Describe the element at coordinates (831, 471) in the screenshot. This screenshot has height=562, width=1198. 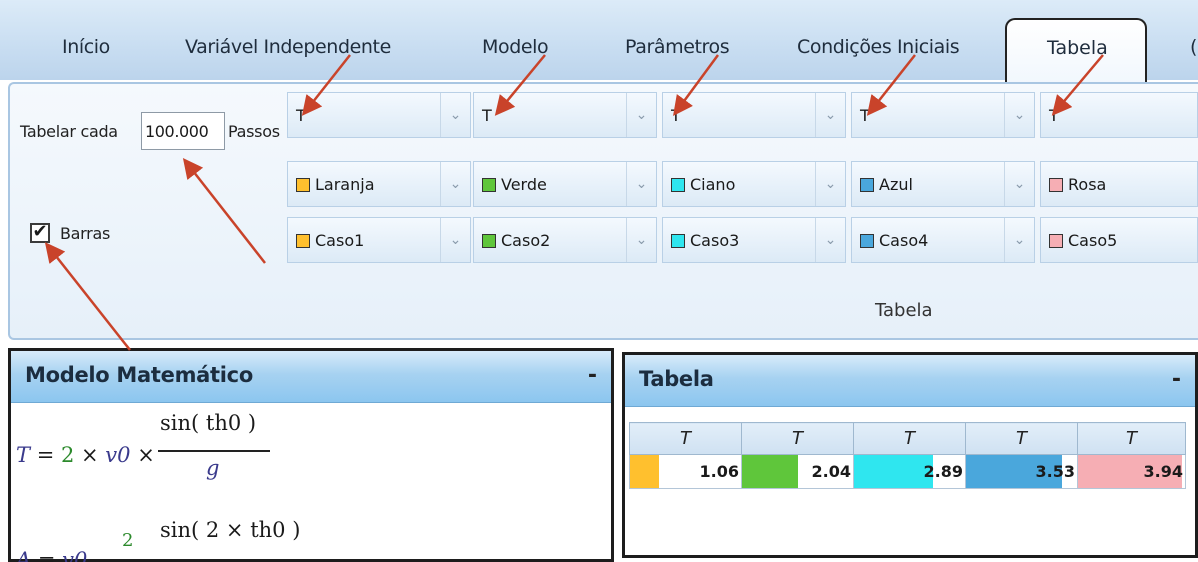
I see `cell-value: 2.04` at that location.